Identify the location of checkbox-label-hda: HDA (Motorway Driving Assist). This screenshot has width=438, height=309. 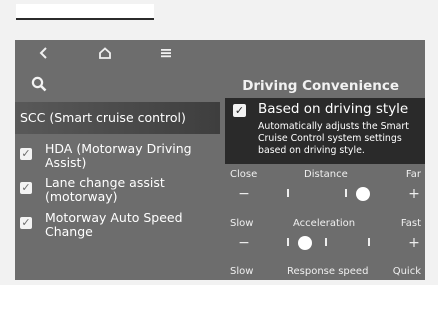
(118, 155).